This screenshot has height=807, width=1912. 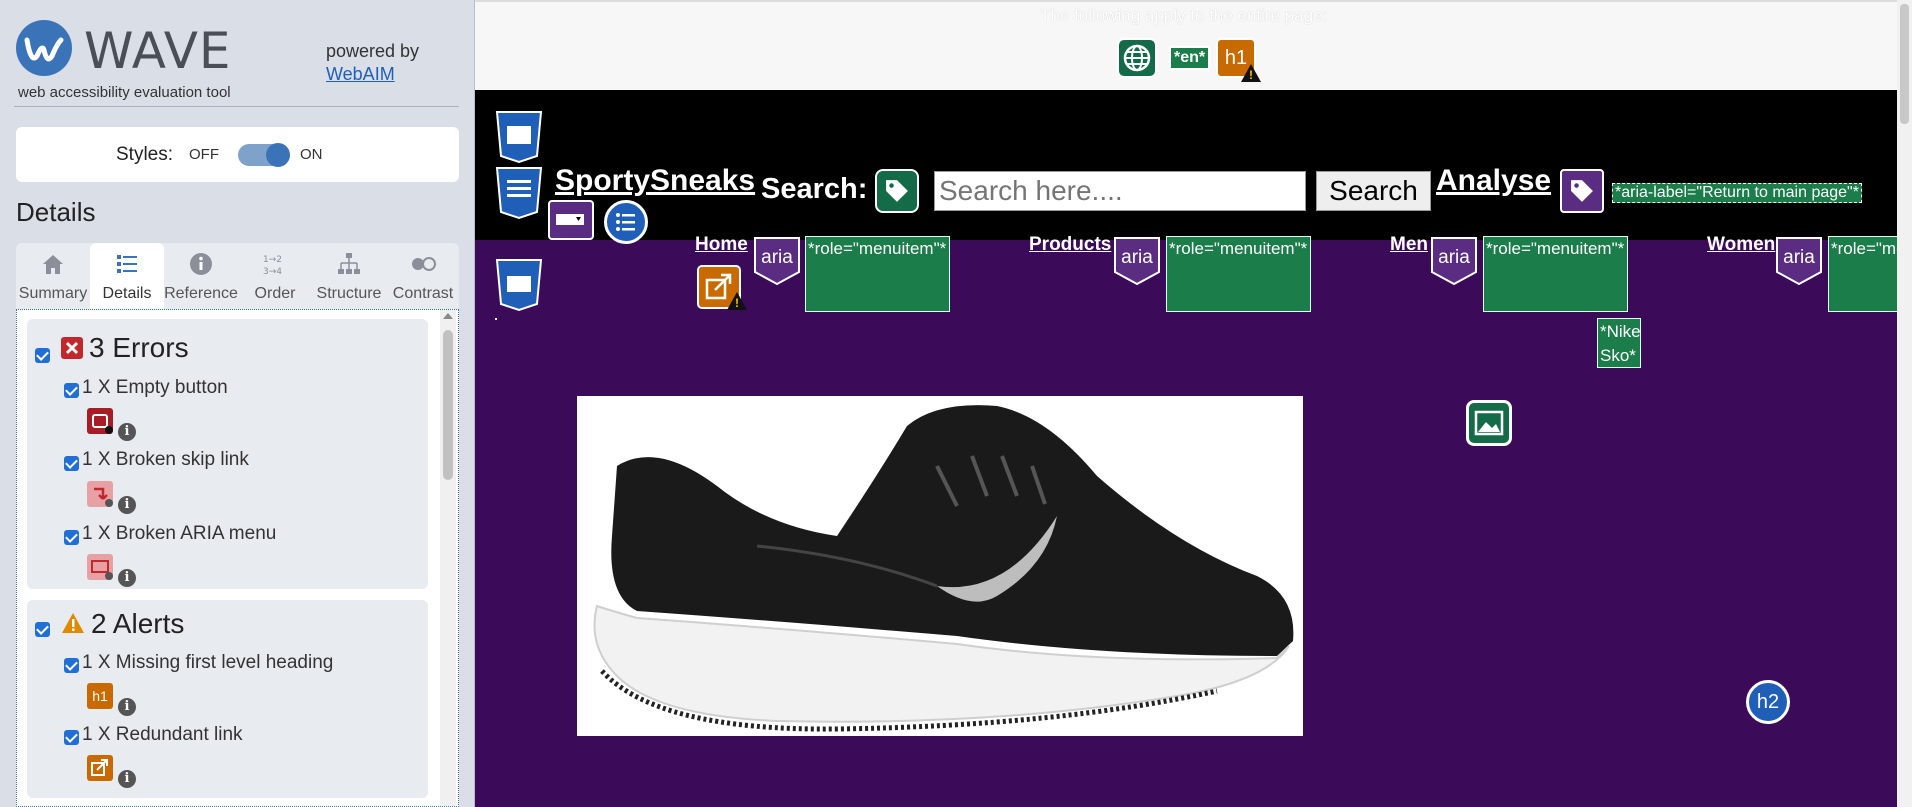 I want to click on alerts-heading: 2 Alerts, so click(x=138, y=623).